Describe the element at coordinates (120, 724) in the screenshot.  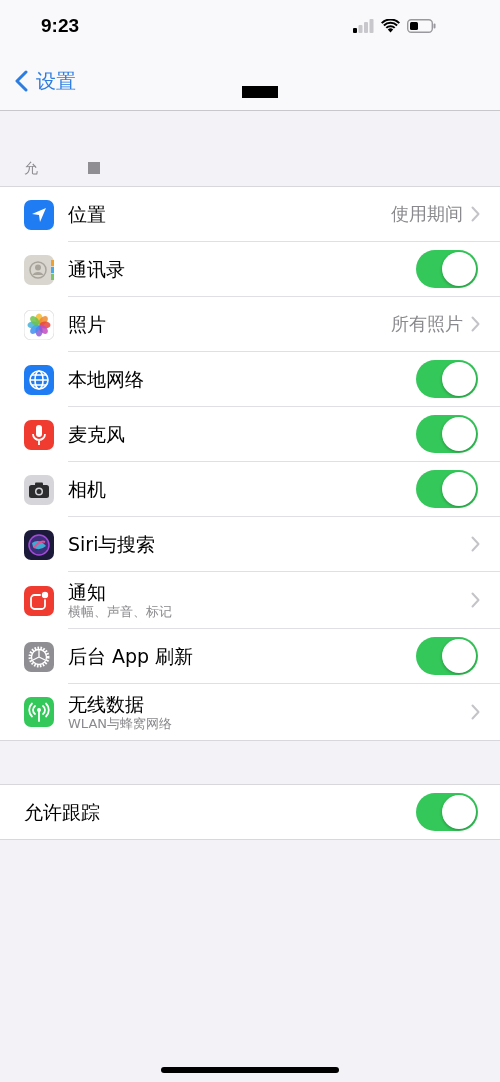
I see `row-subtitle: WLAN与蜂窝网络` at that location.